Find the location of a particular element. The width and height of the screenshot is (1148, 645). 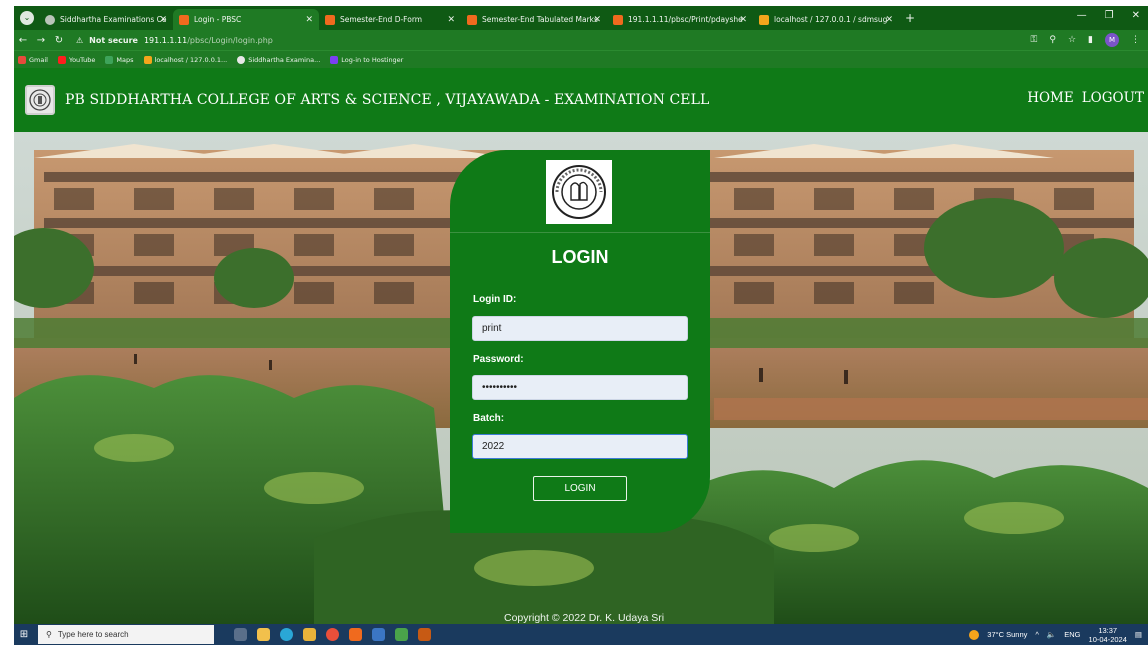

clock-time: 13:37 is located at coordinates (1108, 630).